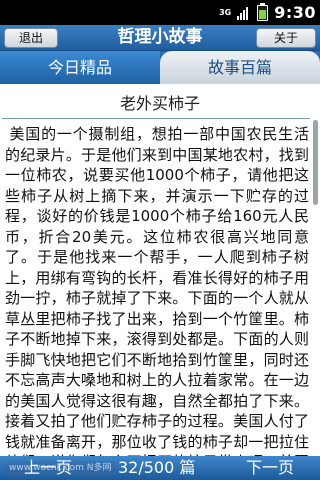 This screenshot has width=320, height=480. What do you see at coordinates (270, 468) in the screenshot?
I see `next-page-button: 下一页` at bounding box center [270, 468].